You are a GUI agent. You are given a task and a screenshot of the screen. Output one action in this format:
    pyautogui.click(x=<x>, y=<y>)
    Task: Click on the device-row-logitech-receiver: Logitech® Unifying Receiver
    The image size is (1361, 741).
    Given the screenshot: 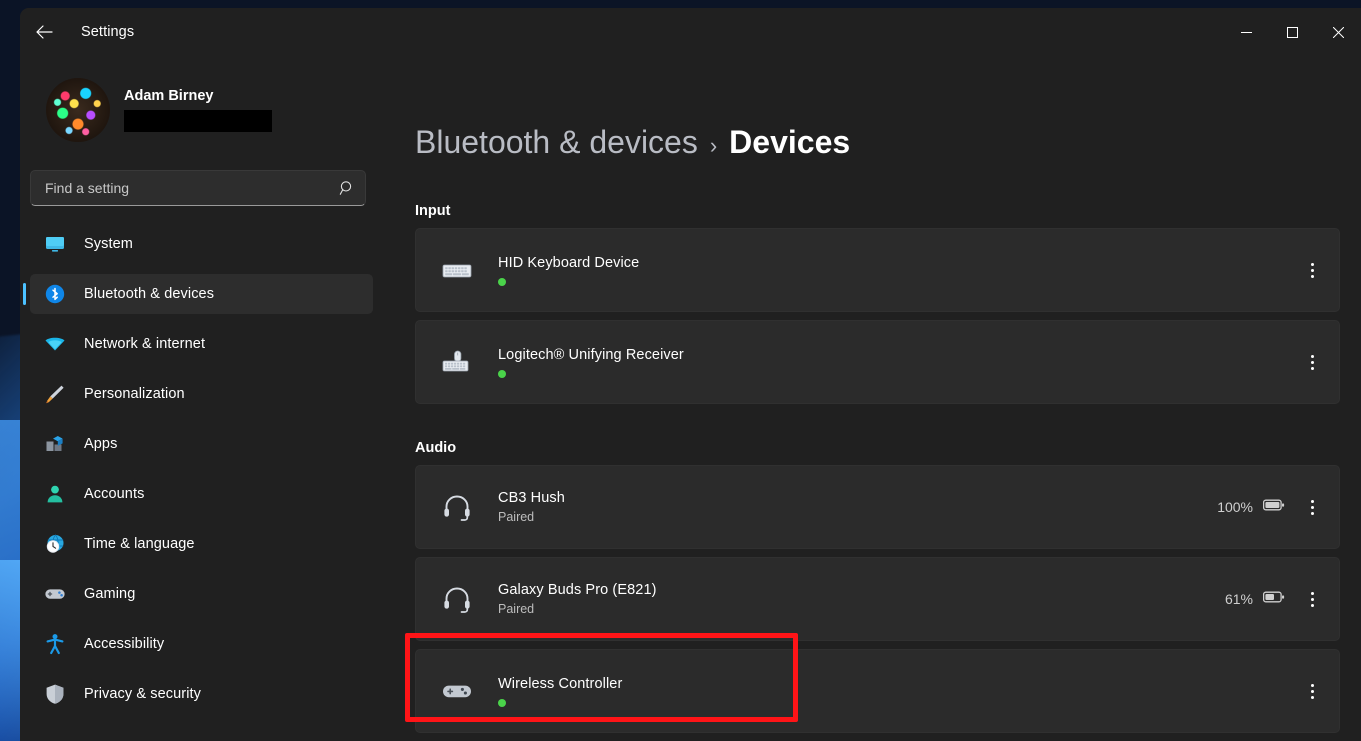 What is the action you would take?
    pyautogui.click(x=877, y=362)
    